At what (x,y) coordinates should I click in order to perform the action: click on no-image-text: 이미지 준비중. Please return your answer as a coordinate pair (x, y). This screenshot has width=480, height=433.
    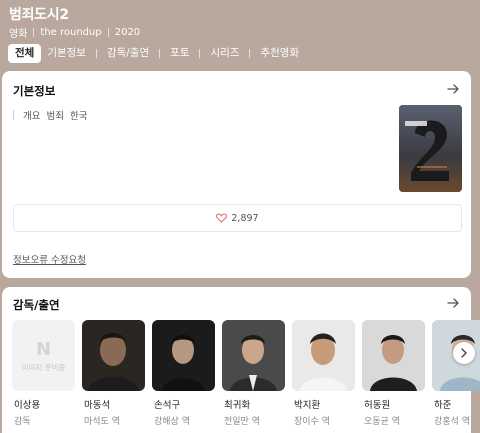
    Looking at the image, I should click on (43, 367).